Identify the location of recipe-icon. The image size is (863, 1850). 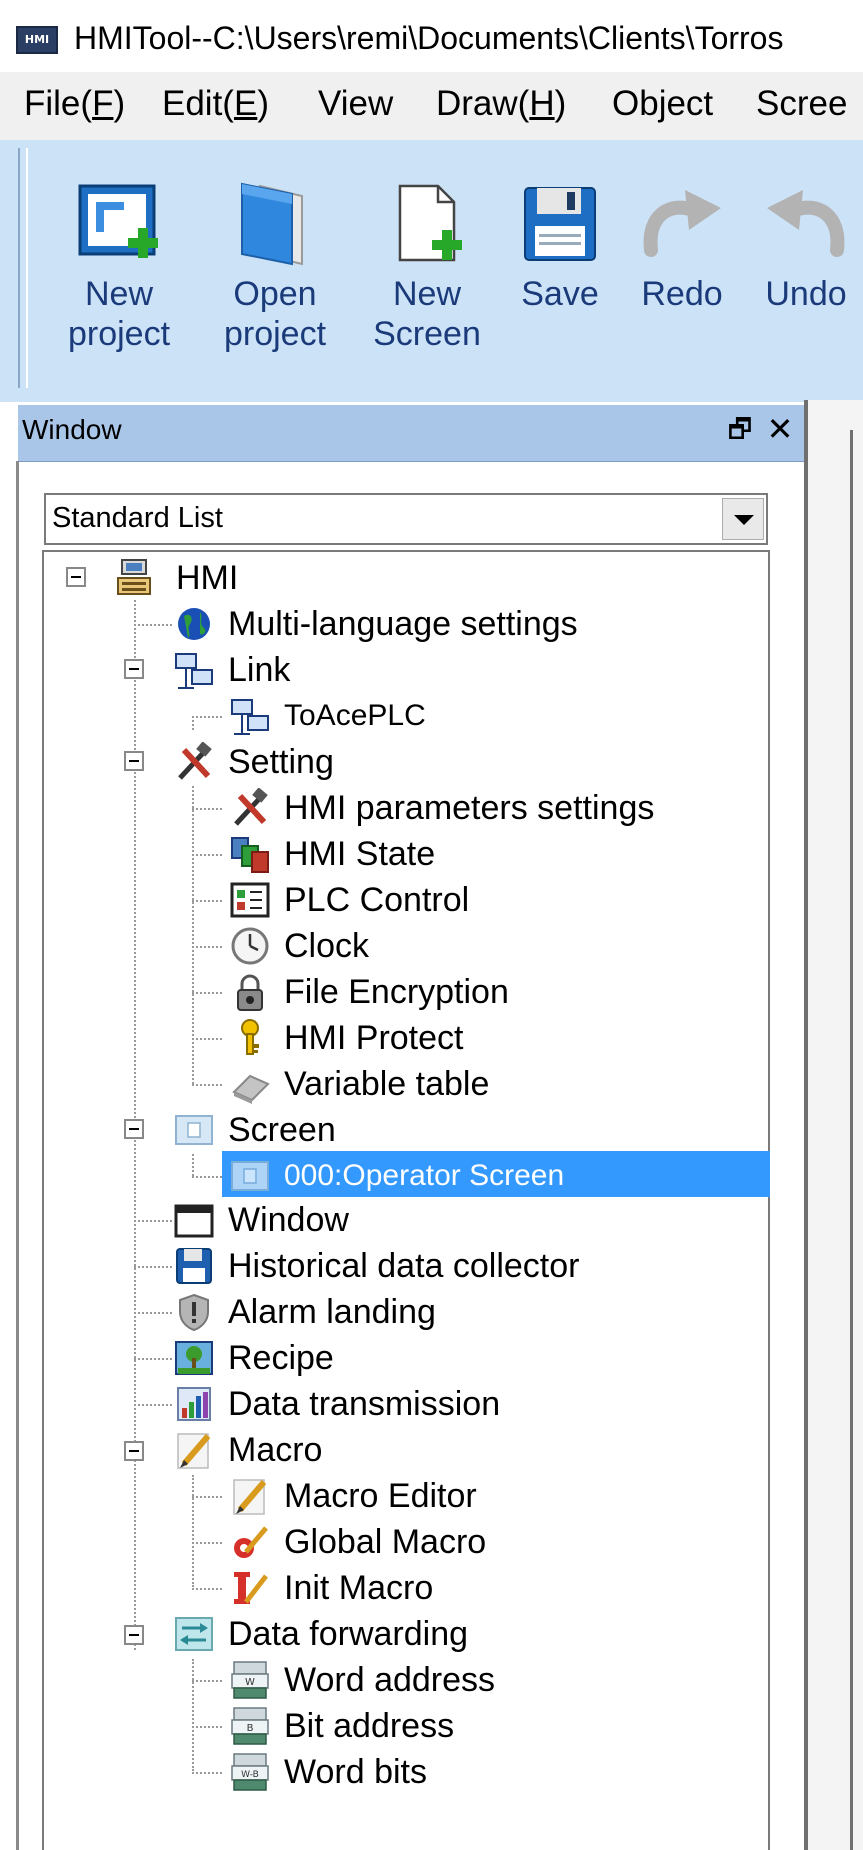
(194, 1358).